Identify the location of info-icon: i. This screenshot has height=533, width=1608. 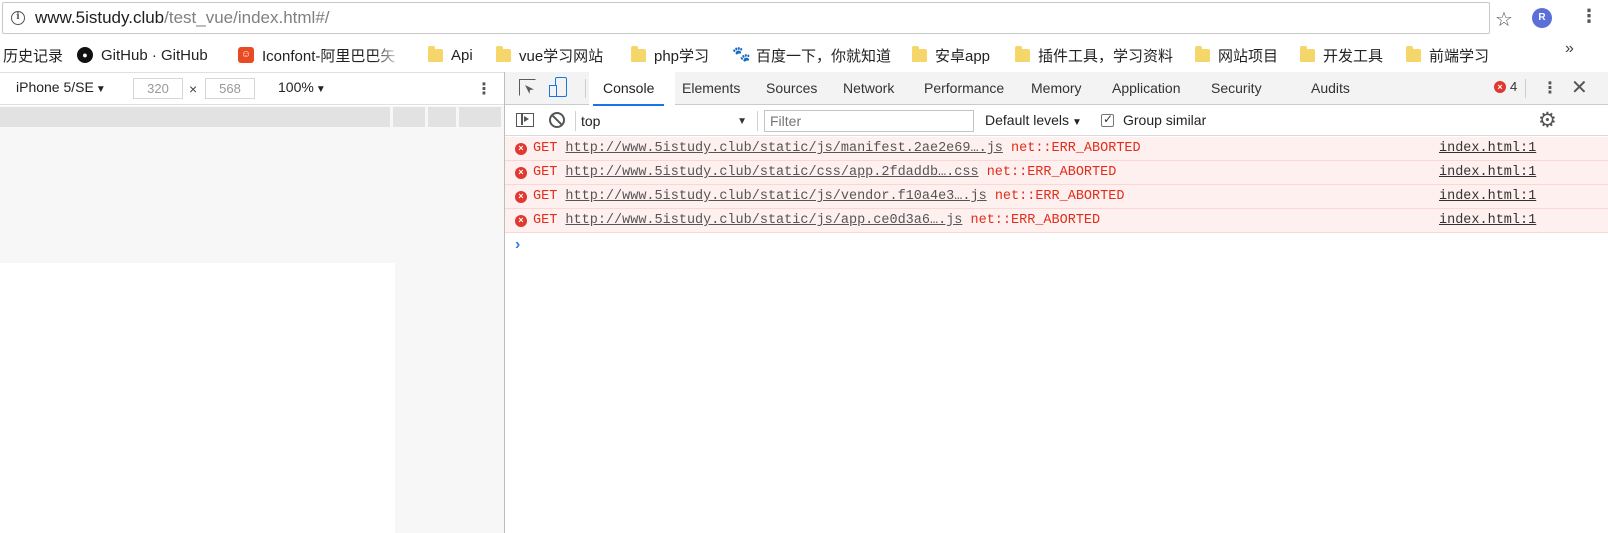
(18, 18).